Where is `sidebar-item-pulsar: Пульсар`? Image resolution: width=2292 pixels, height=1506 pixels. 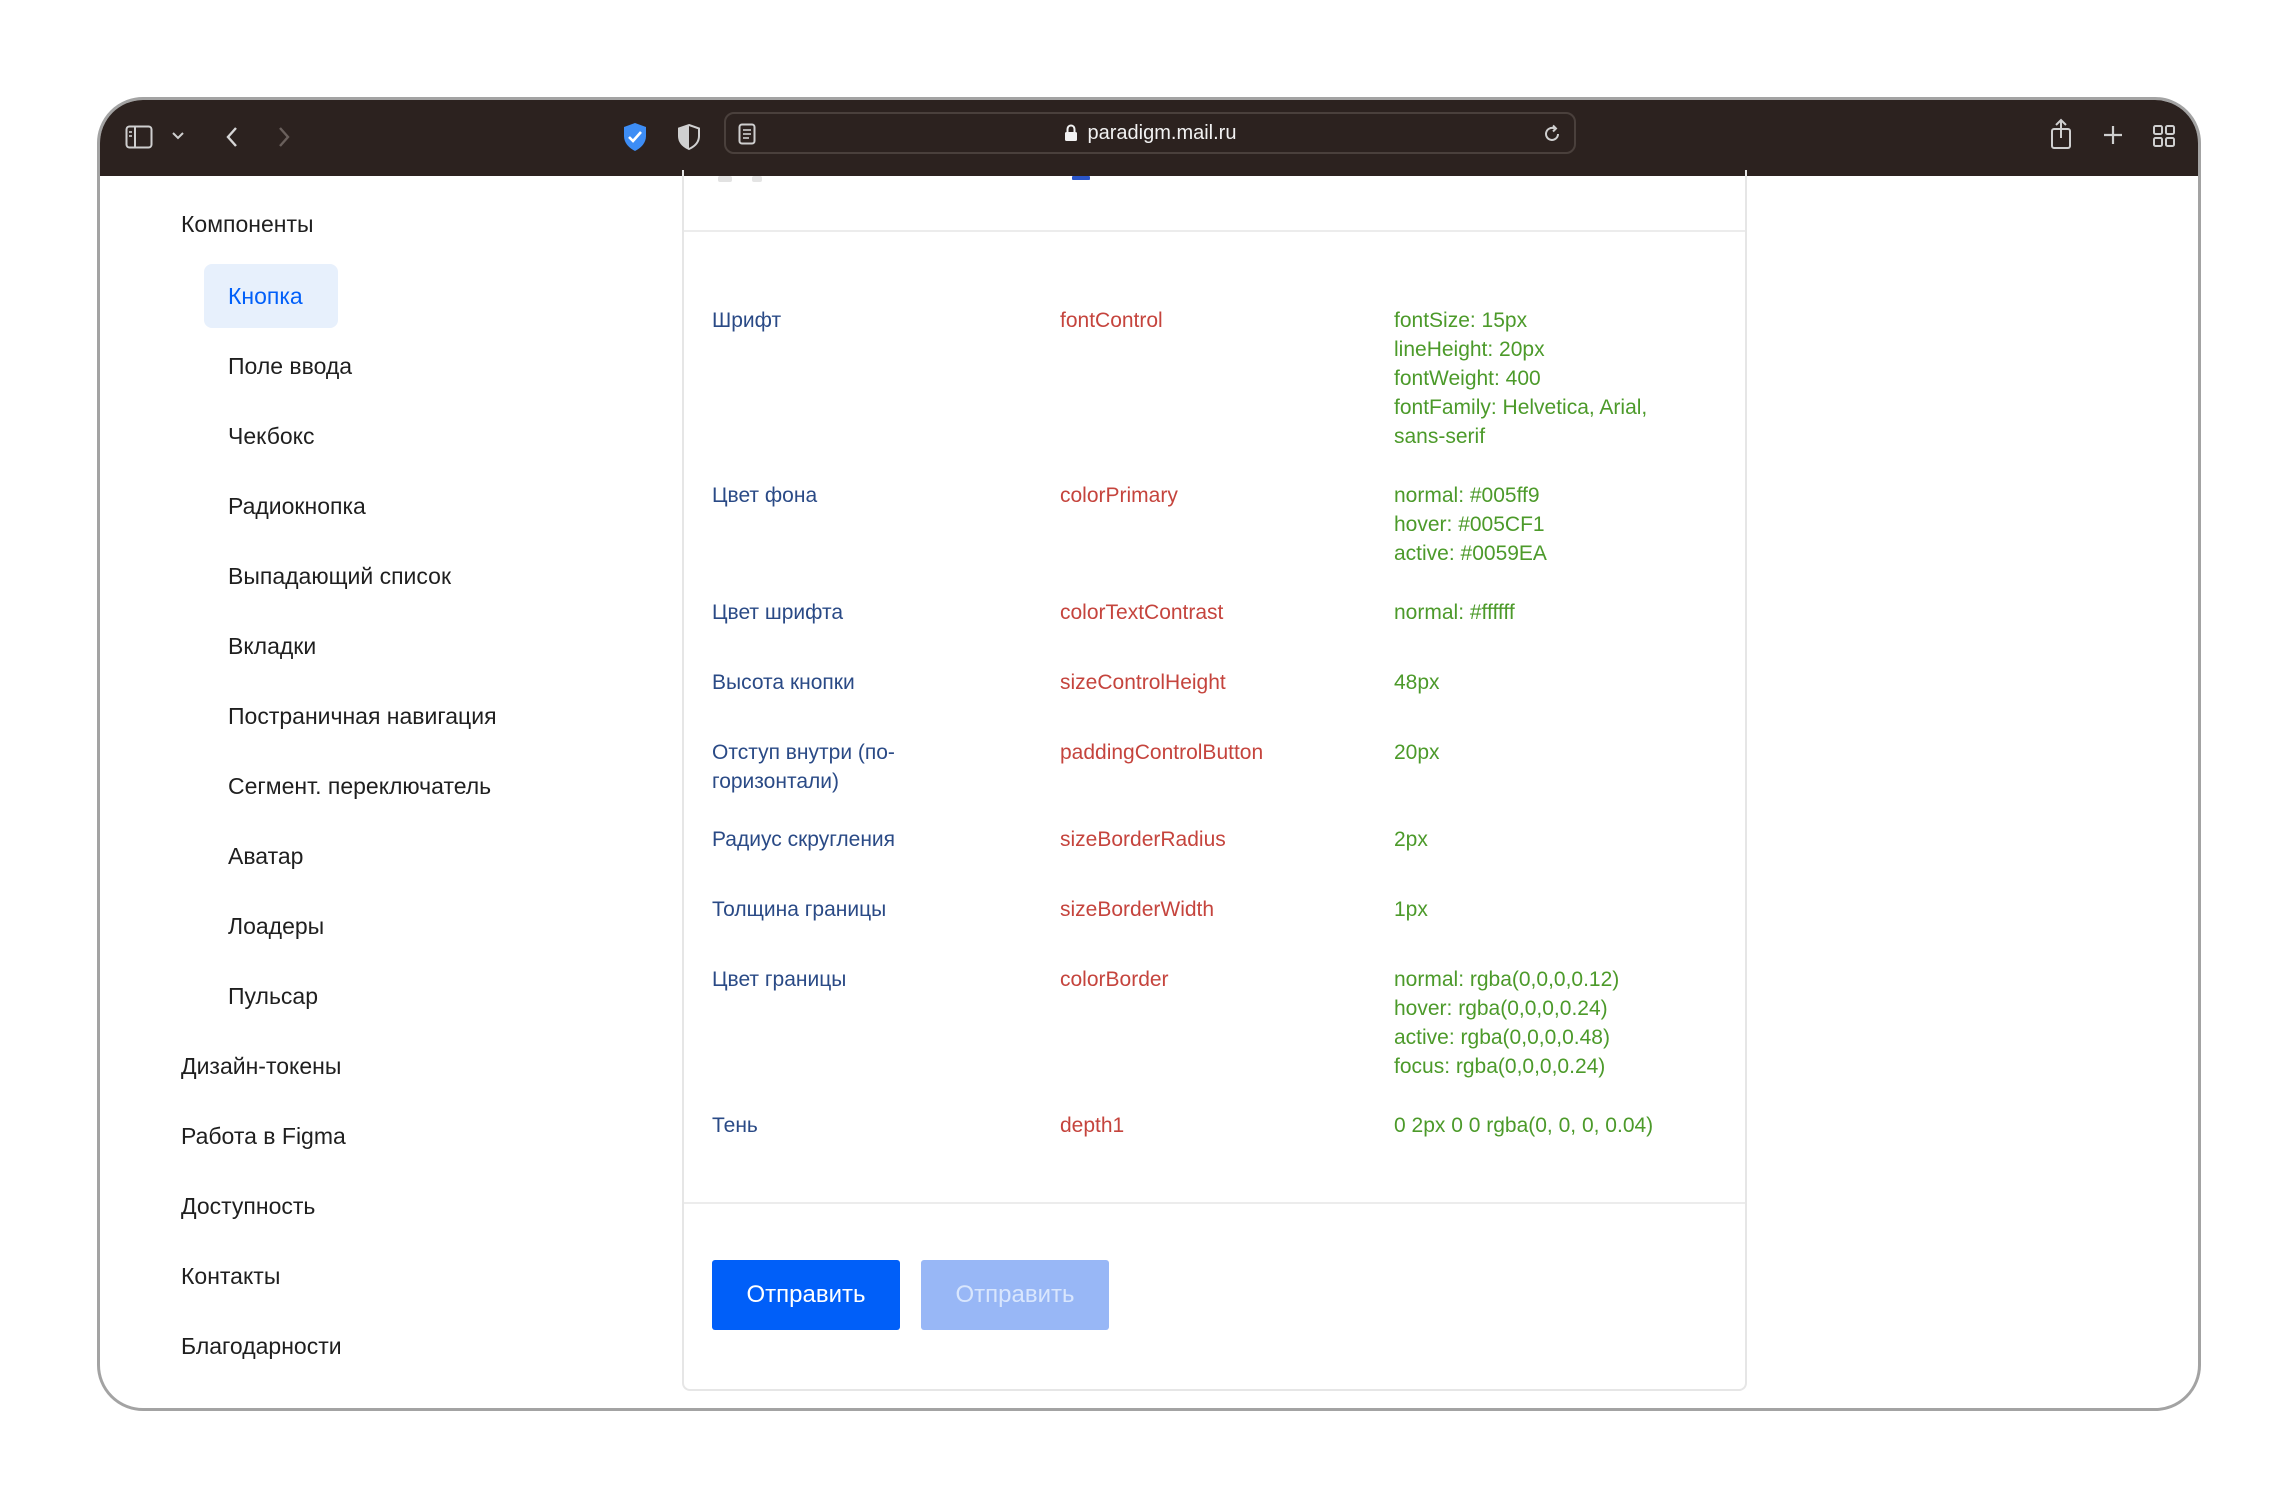 sidebar-item-pulsar: Пульсар is located at coordinates (273, 996).